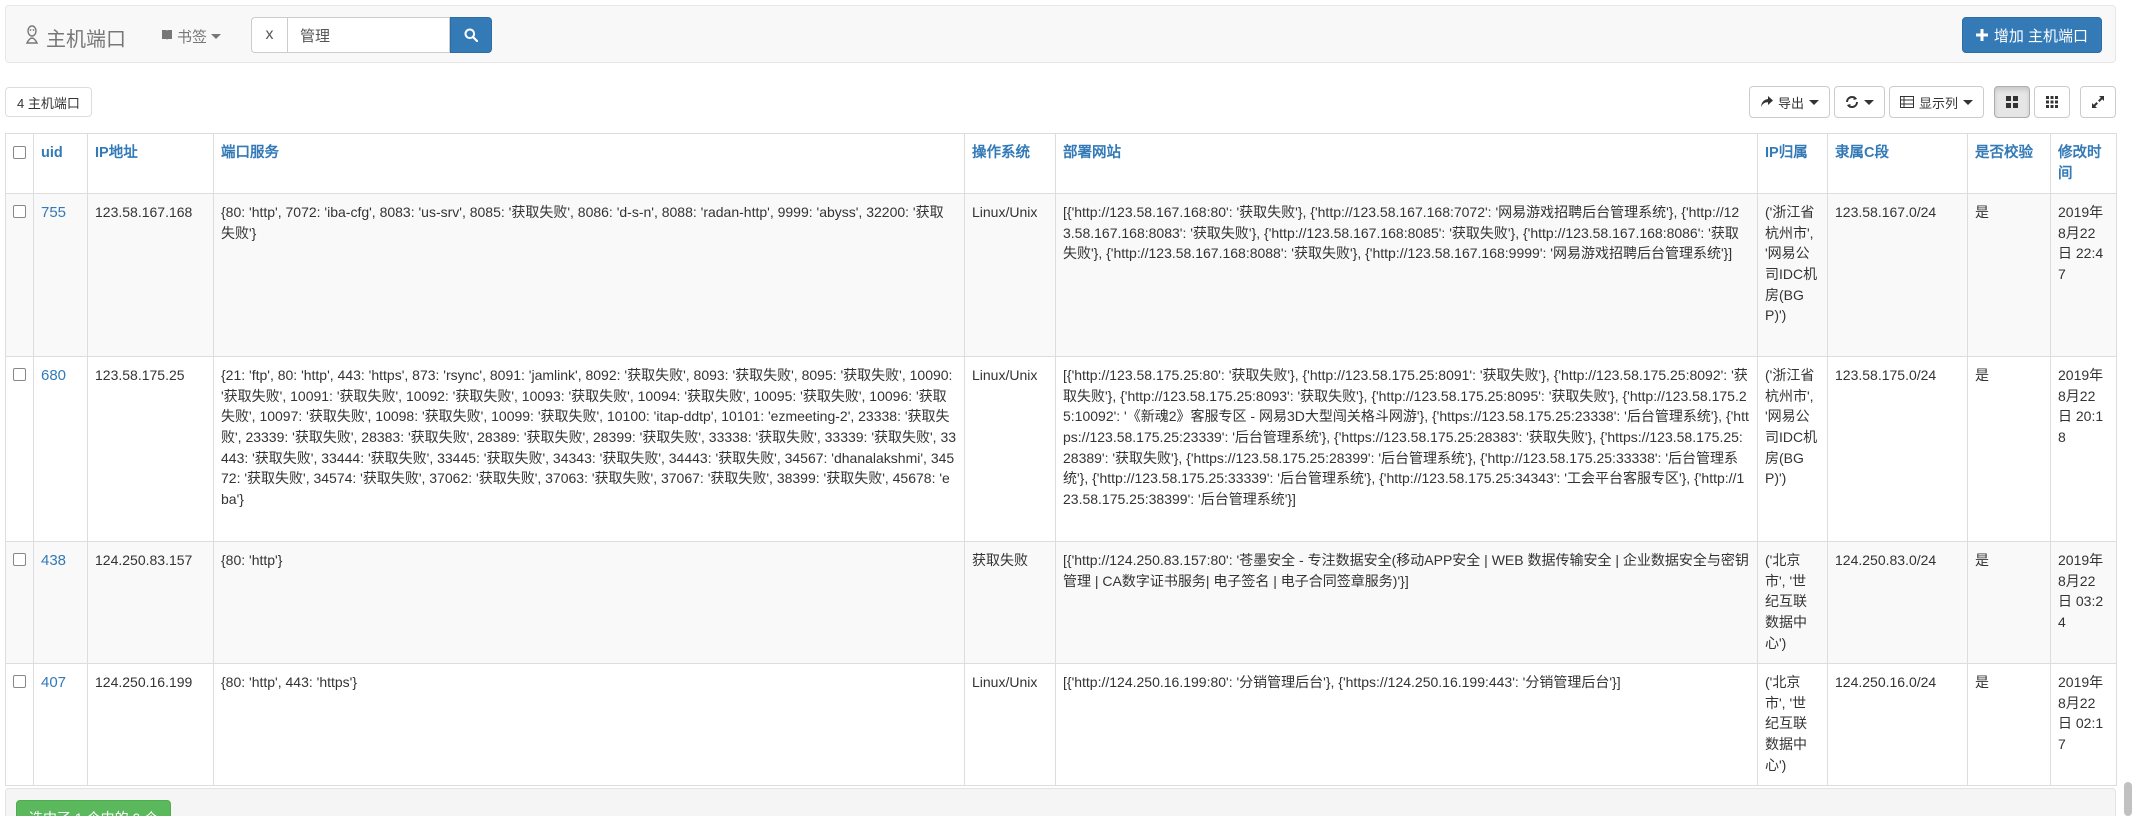 This screenshot has height=816, width=2132. What do you see at coordinates (1851, 102) in the screenshot?
I see `refresh-icon` at bounding box center [1851, 102].